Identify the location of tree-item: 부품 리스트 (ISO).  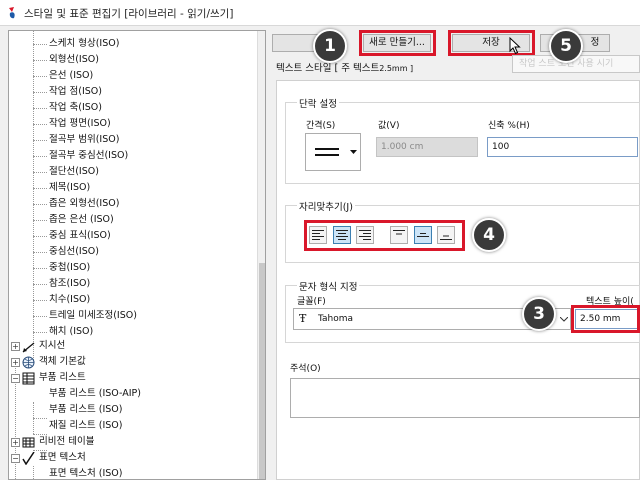
(85, 410).